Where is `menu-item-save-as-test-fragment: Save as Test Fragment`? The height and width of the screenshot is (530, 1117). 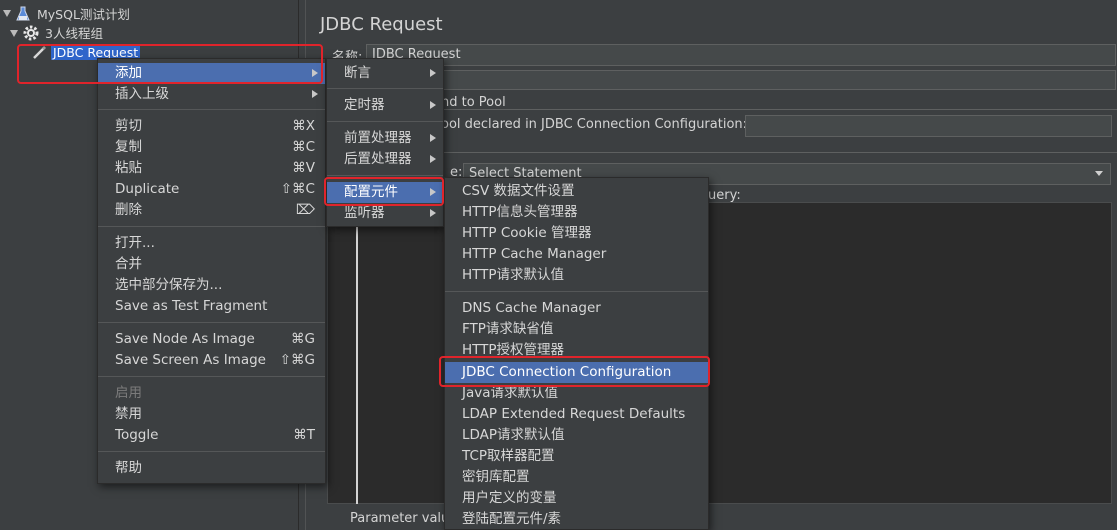
menu-item-save-as-test-fragment: Save as Test Fragment is located at coordinates (211, 306).